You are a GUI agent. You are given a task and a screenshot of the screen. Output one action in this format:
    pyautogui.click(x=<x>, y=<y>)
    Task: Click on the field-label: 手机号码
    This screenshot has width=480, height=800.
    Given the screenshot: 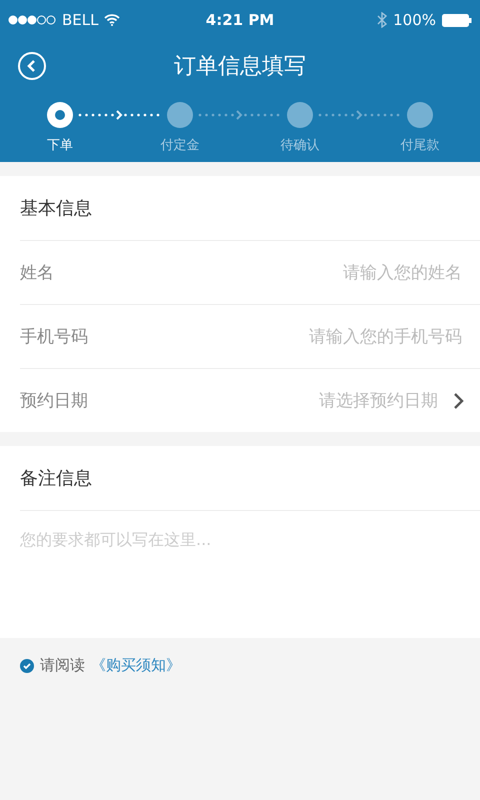 What is the action you would take?
    pyautogui.click(x=54, y=337)
    